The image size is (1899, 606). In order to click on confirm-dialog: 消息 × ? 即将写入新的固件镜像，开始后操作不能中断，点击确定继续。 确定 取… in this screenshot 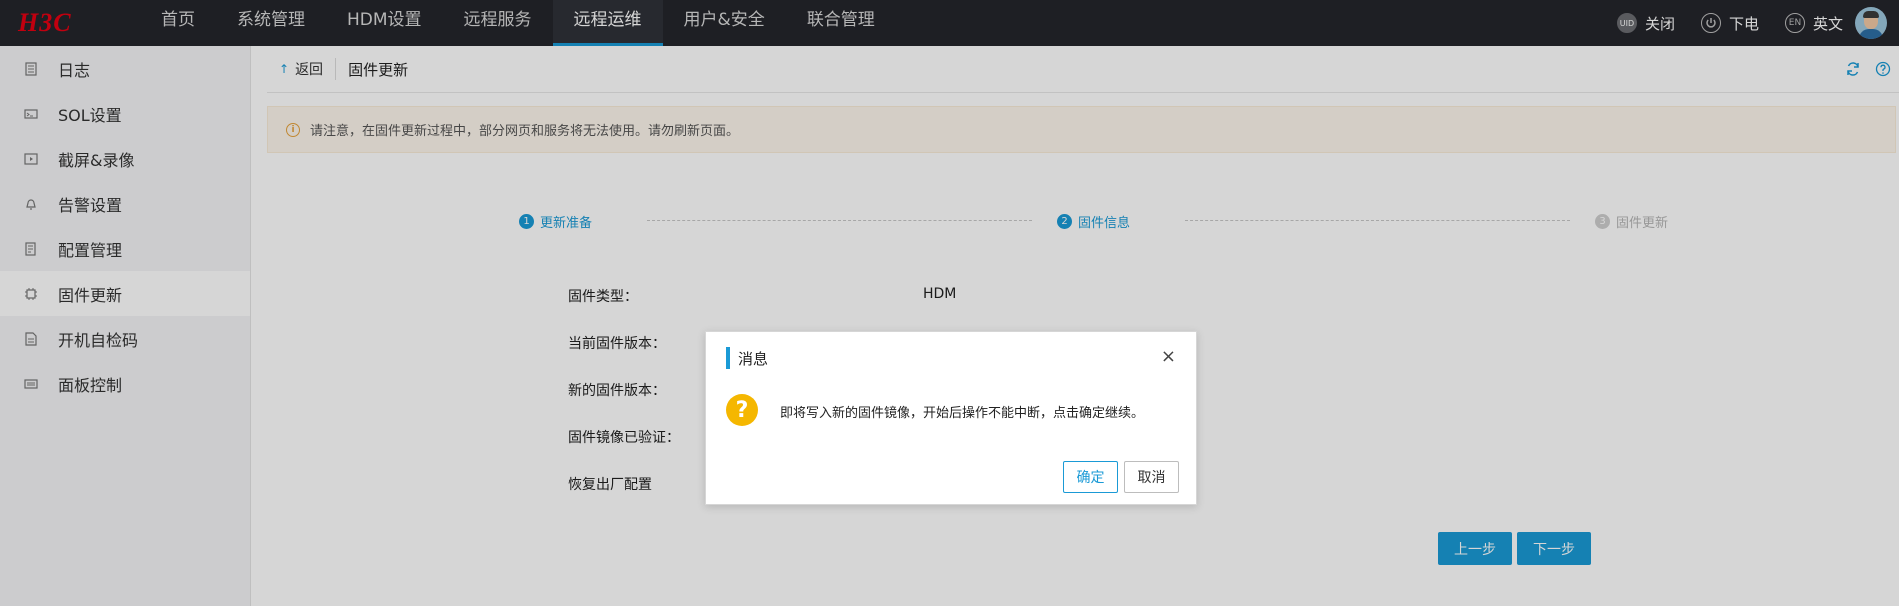, I will do `click(951, 418)`.